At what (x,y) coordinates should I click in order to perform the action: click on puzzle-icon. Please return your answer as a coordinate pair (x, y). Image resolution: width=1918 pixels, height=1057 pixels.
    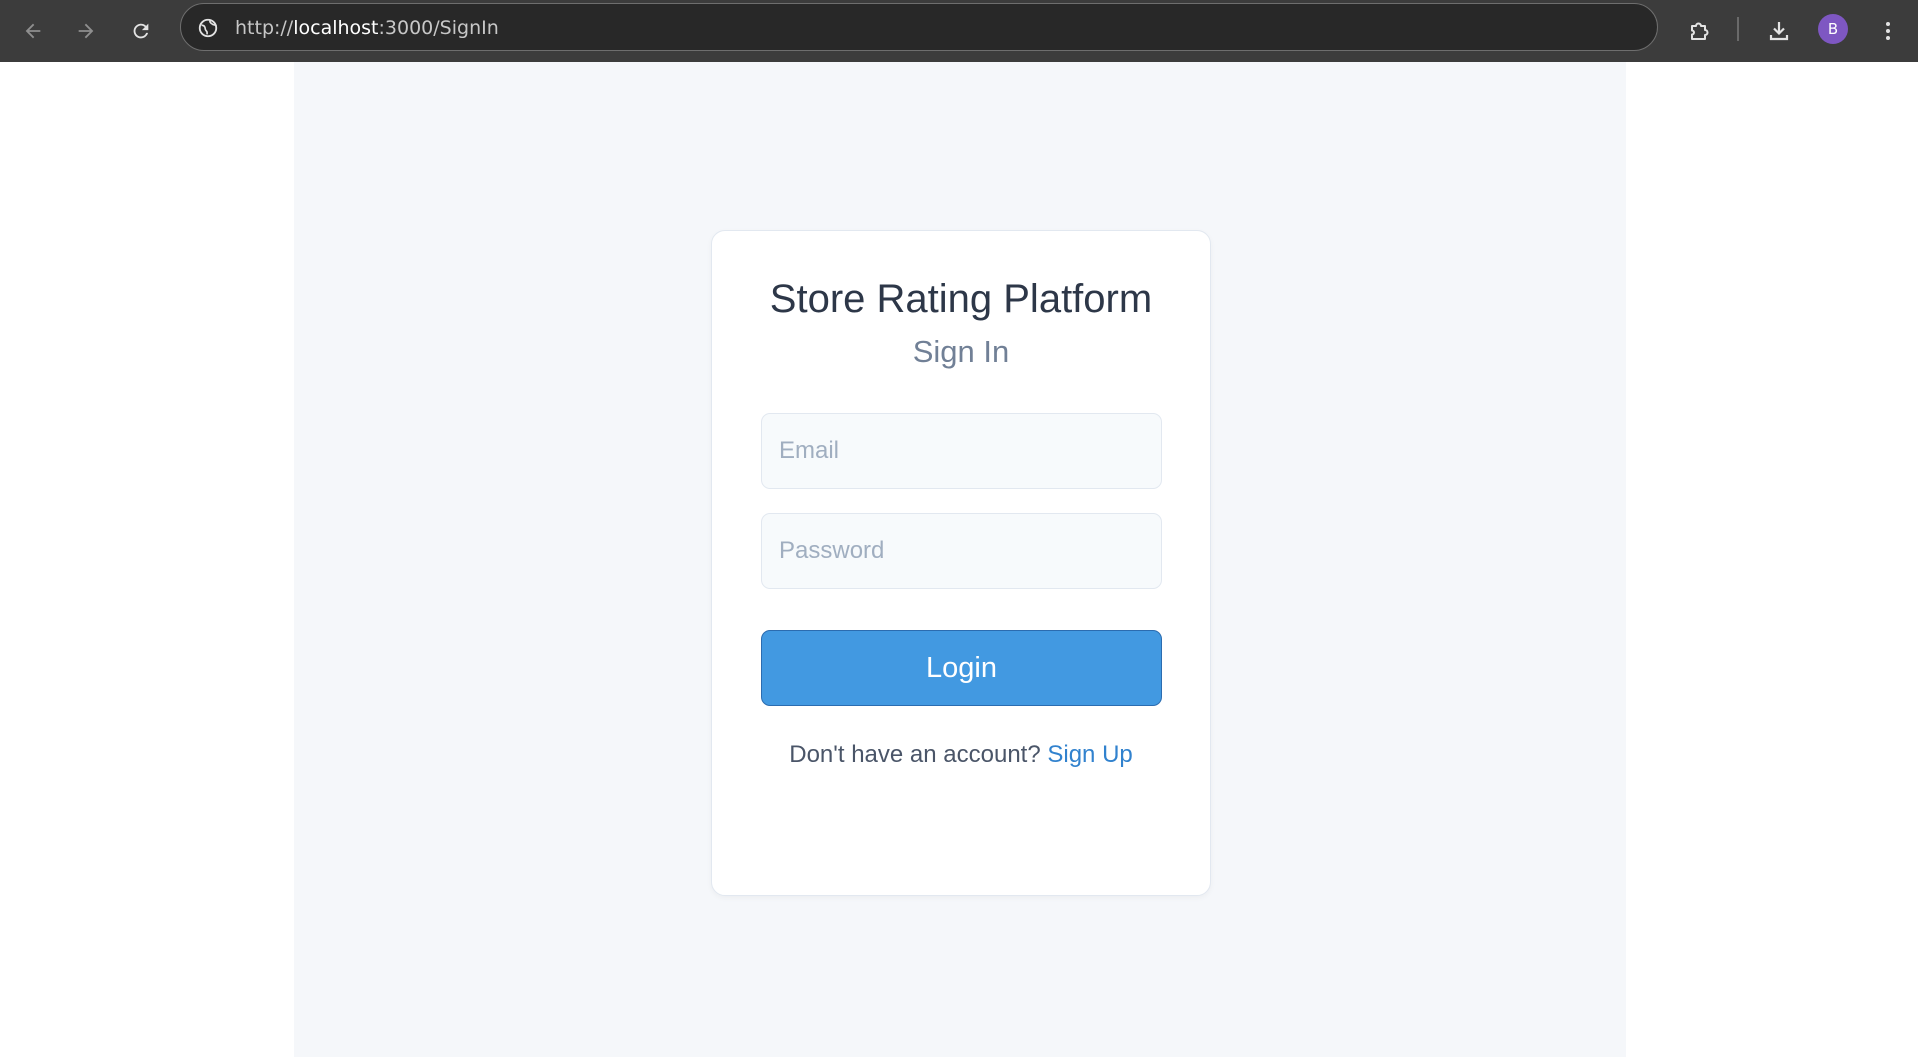
    Looking at the image, I should click on (1700, 31).